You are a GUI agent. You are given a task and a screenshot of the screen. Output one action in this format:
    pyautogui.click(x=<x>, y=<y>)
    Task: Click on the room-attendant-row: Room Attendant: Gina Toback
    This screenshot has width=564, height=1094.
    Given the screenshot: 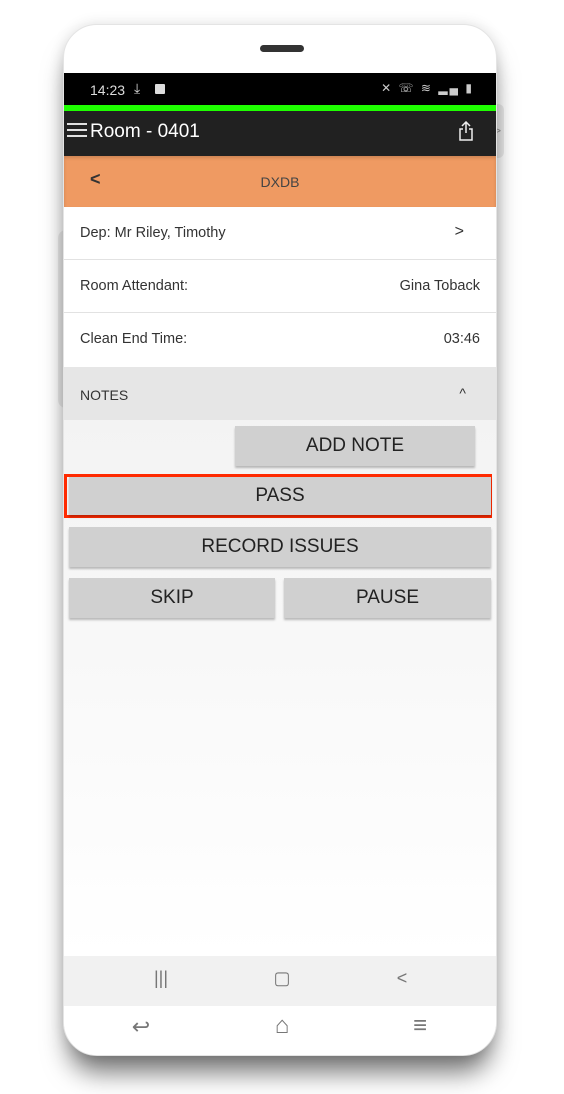 What is the action you would take?
    pyautogui.click(x=280, y=286)
    